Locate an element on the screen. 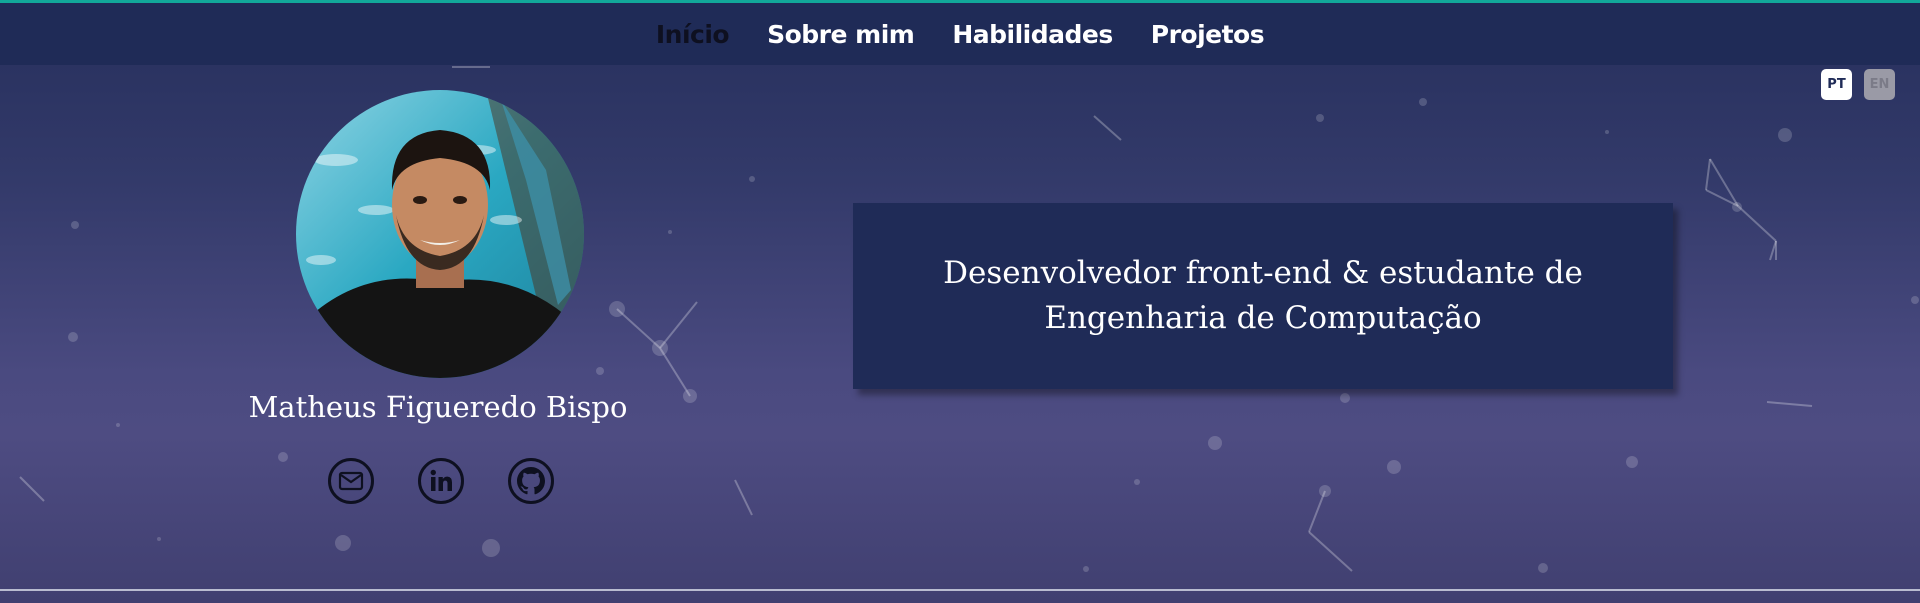 This screenshot has height=603, width=1920. mail-icon is located at coordinates (351, 481).